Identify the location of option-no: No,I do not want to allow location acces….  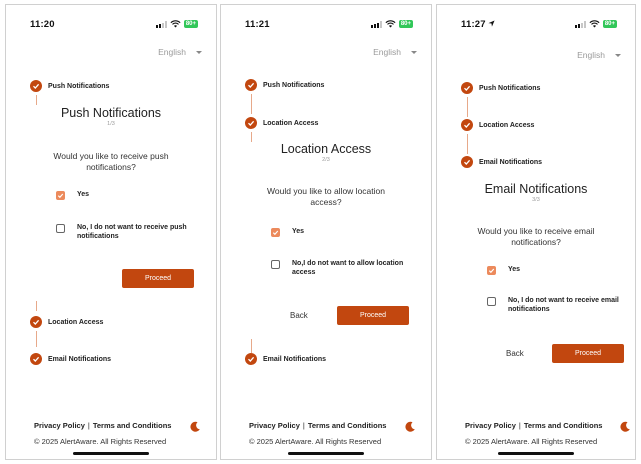
(341, 268).